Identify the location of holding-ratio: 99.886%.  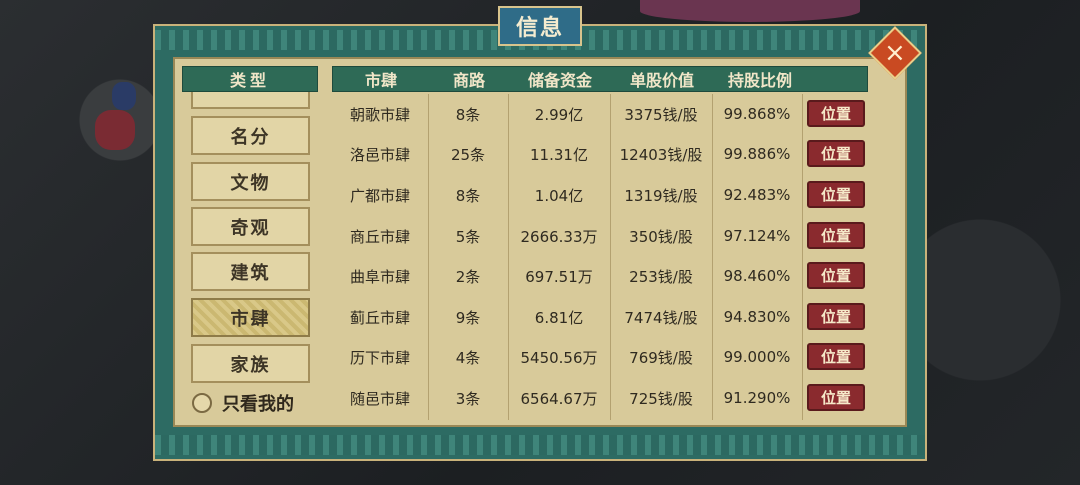
(757, 154).